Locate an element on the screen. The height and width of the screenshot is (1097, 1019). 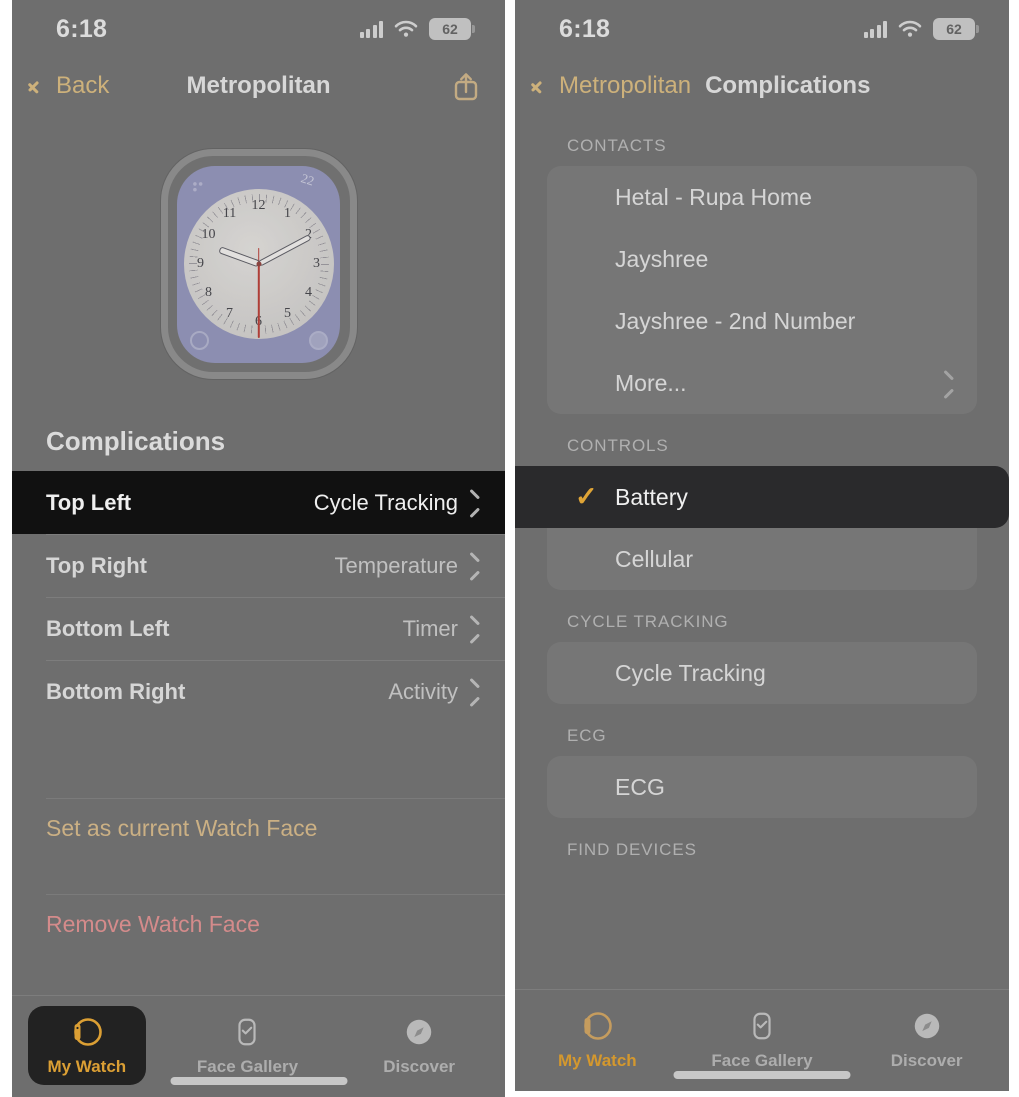
group-card-ecg: ECG is located at coordinates (762, 787).